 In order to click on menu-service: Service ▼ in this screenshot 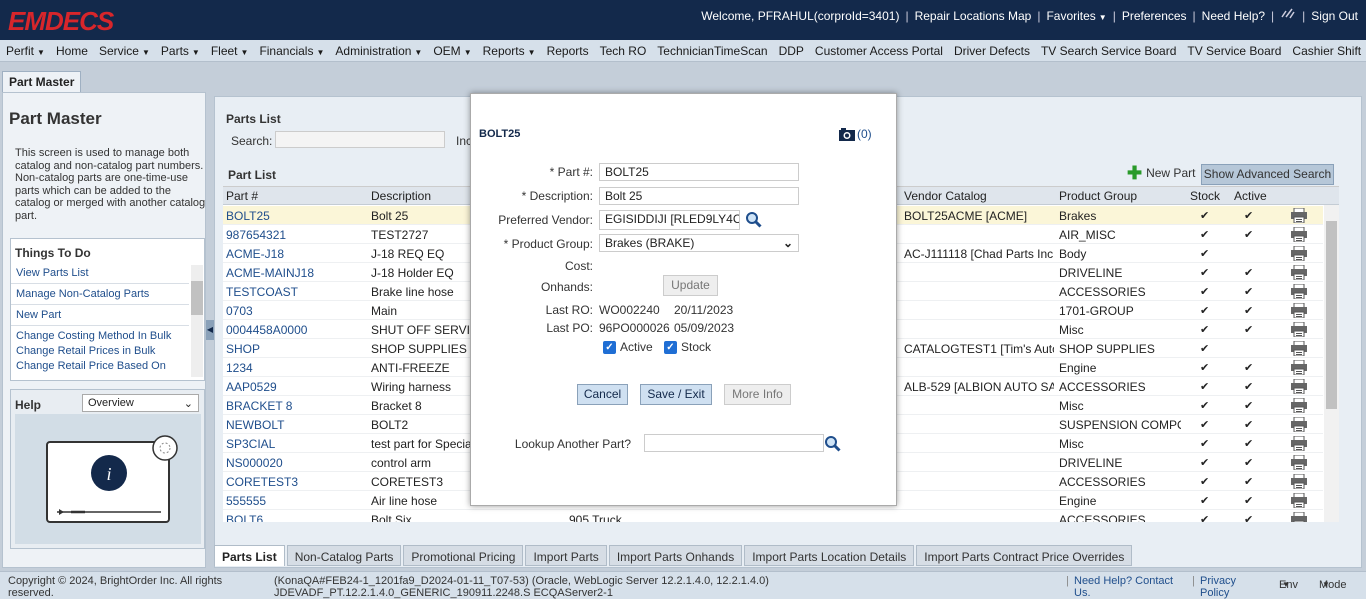, I will do `click(124, 51)`.